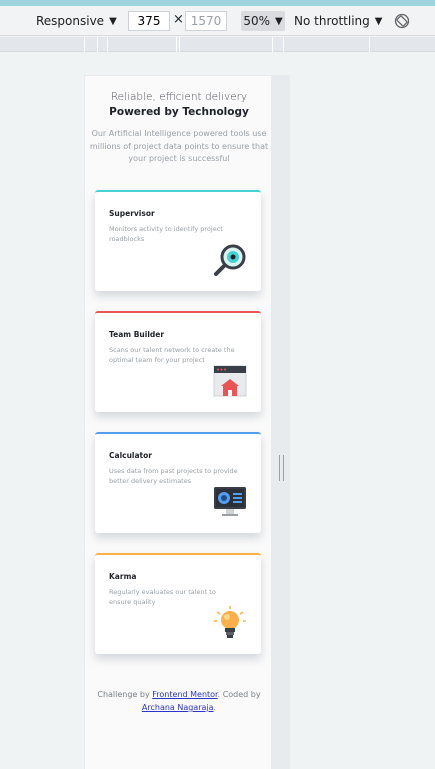 This screenshot has width=435, height=769. Describe the element at coordinates (230, 622) in the screenshot. I see `lightbulb-icon` at that location.